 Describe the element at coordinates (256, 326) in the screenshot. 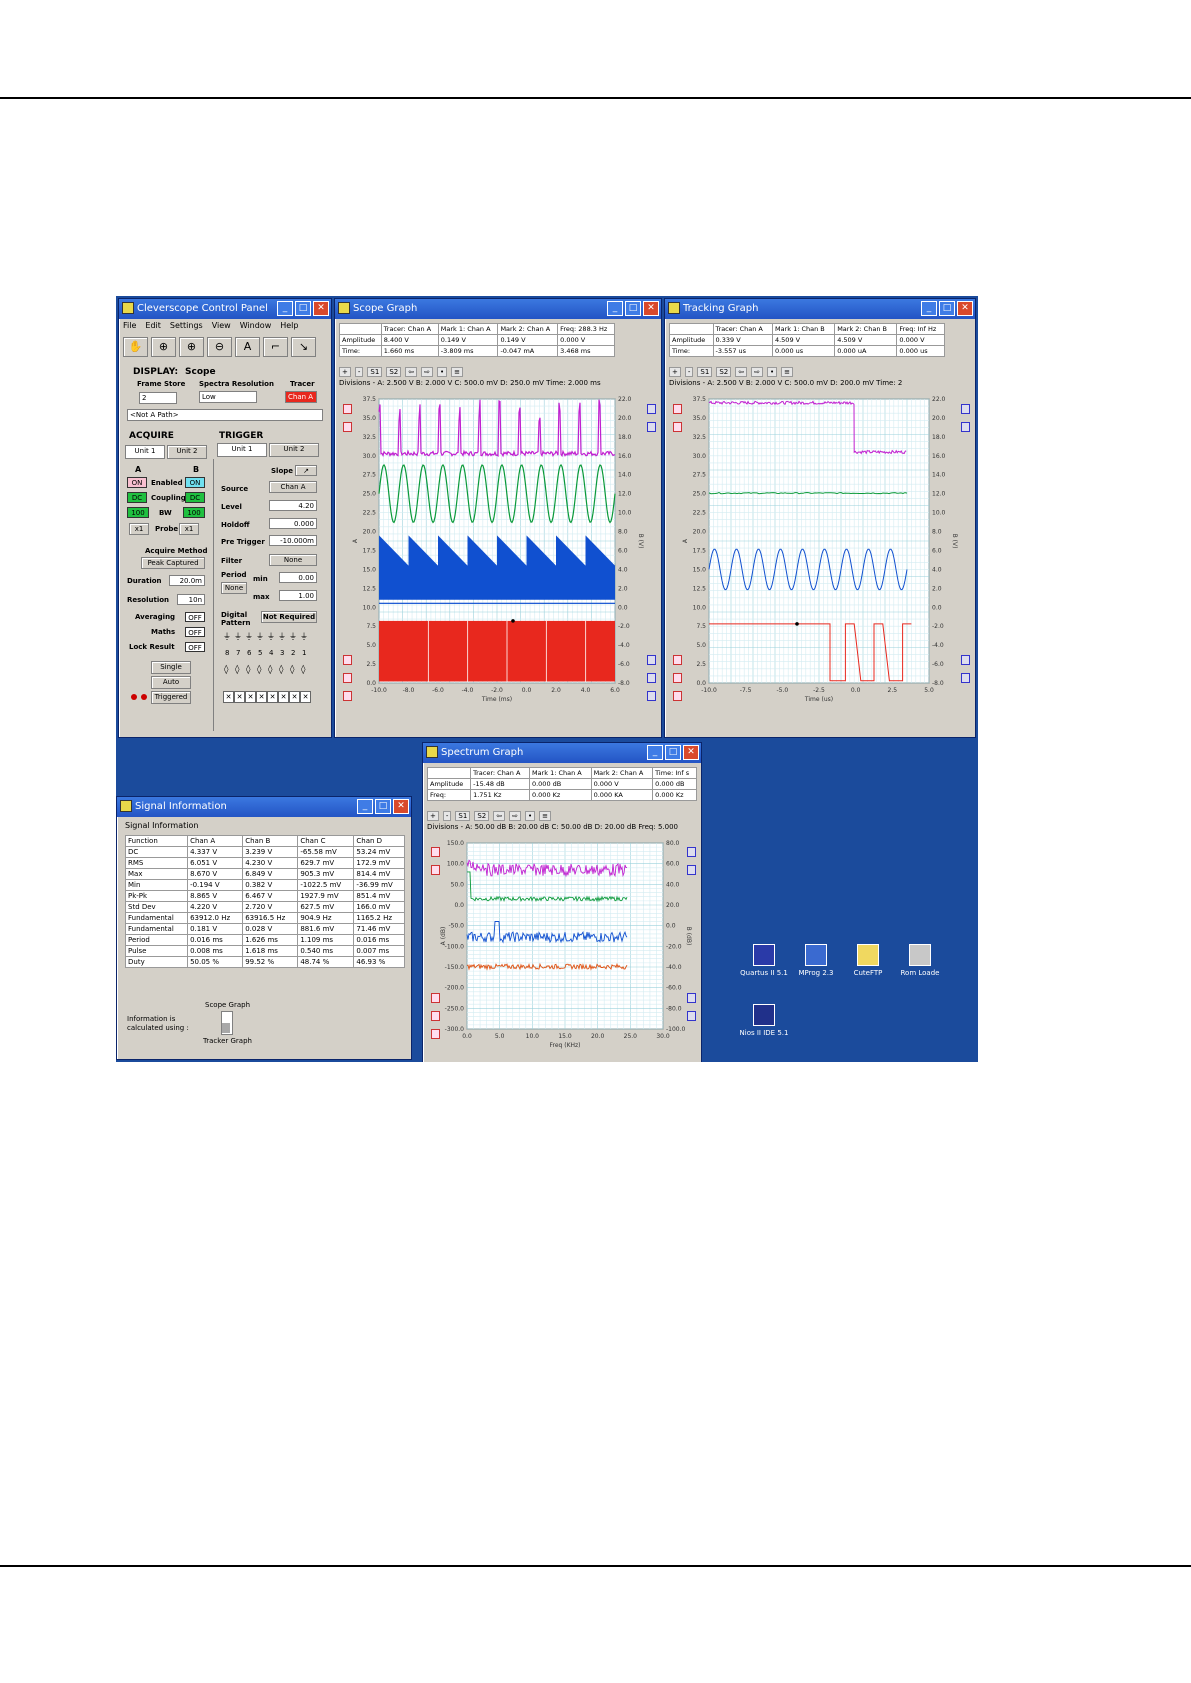

I see `menu-window: Window` at that location.